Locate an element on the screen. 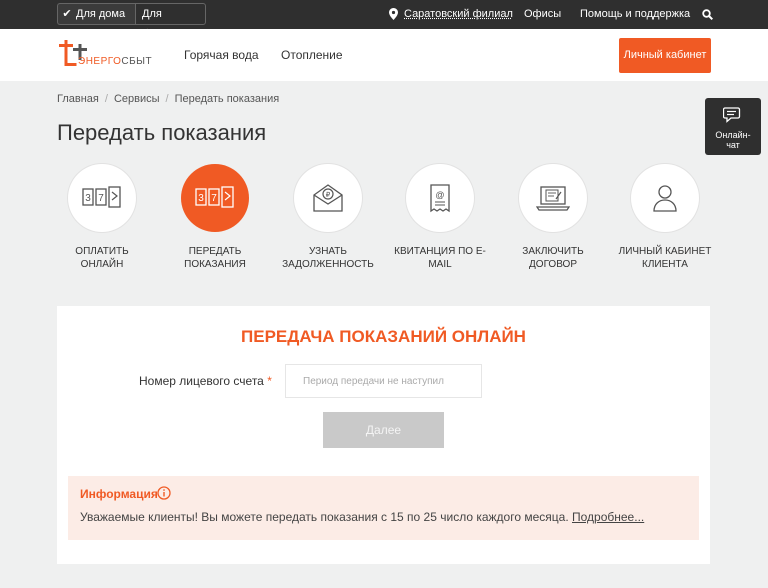 The image size is (768, 588). logo-text: ЭНЕРГОСБЫТ is located at coordinates (115, 61).